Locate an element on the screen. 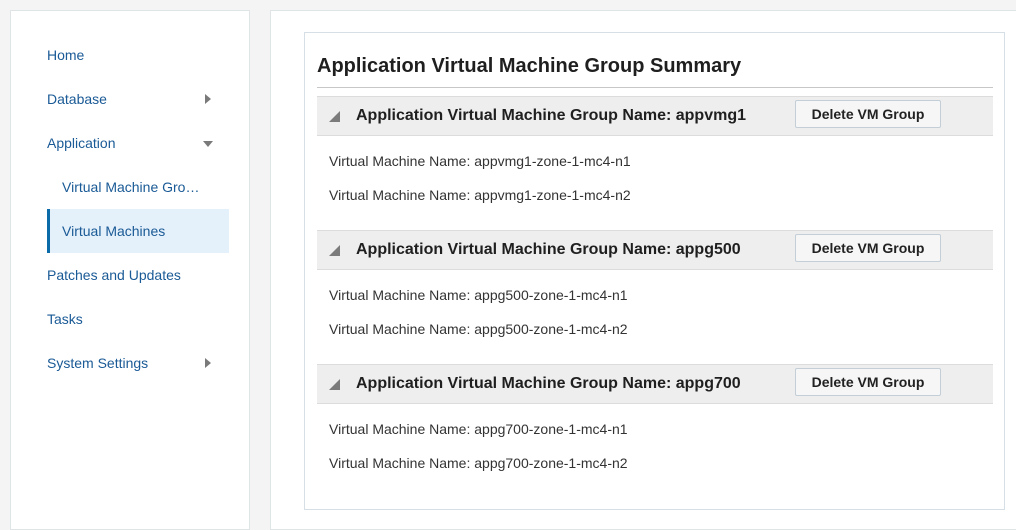 This screenshot has width=1016, height=530. nav-item-patches-and-updates: Patches and Updates is located at coordinates (138, 275).